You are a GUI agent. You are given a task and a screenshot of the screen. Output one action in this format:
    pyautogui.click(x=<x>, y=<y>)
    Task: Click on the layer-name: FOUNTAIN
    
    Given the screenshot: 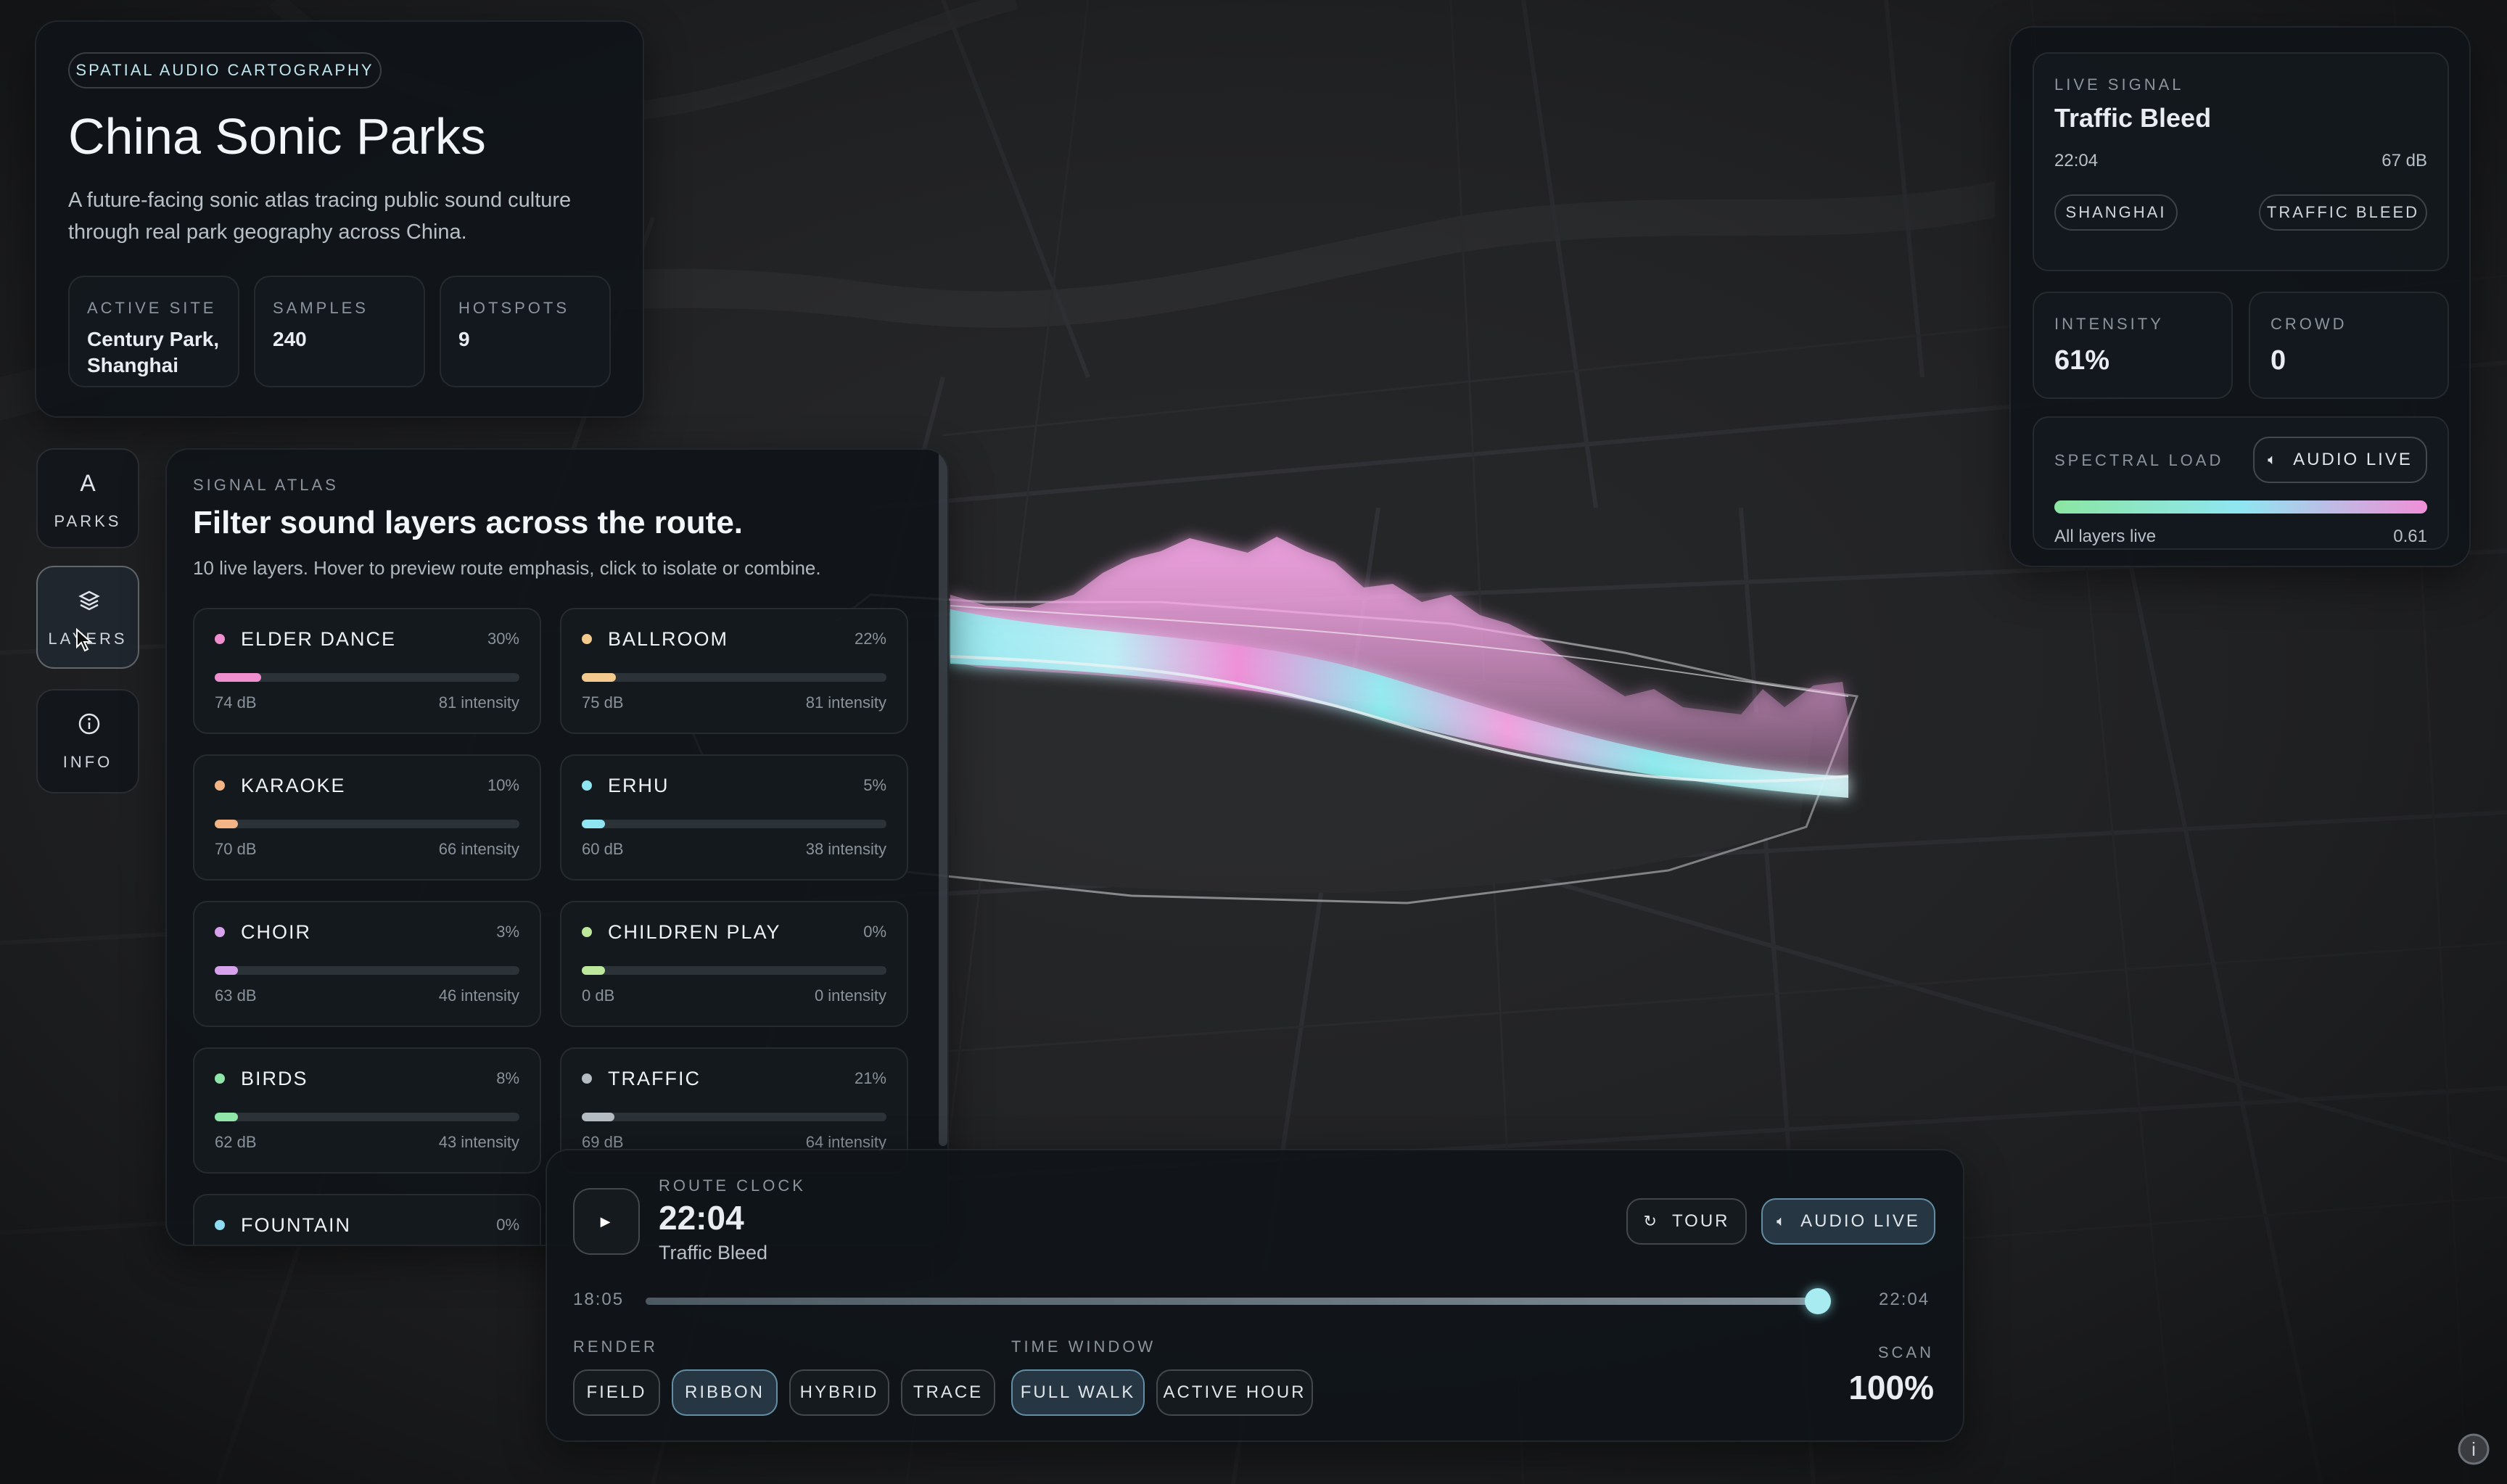 What is the action you would take?
    pyautogui.click(x=296, y=1225)
    